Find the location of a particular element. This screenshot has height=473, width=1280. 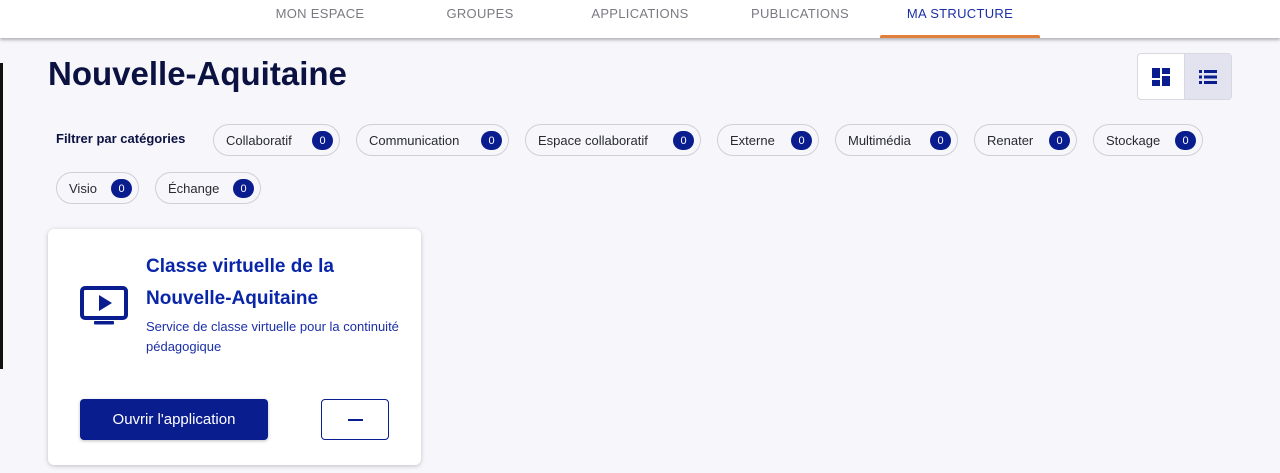

tab-label: MON ESPACE is located at coordinates (320, 13).